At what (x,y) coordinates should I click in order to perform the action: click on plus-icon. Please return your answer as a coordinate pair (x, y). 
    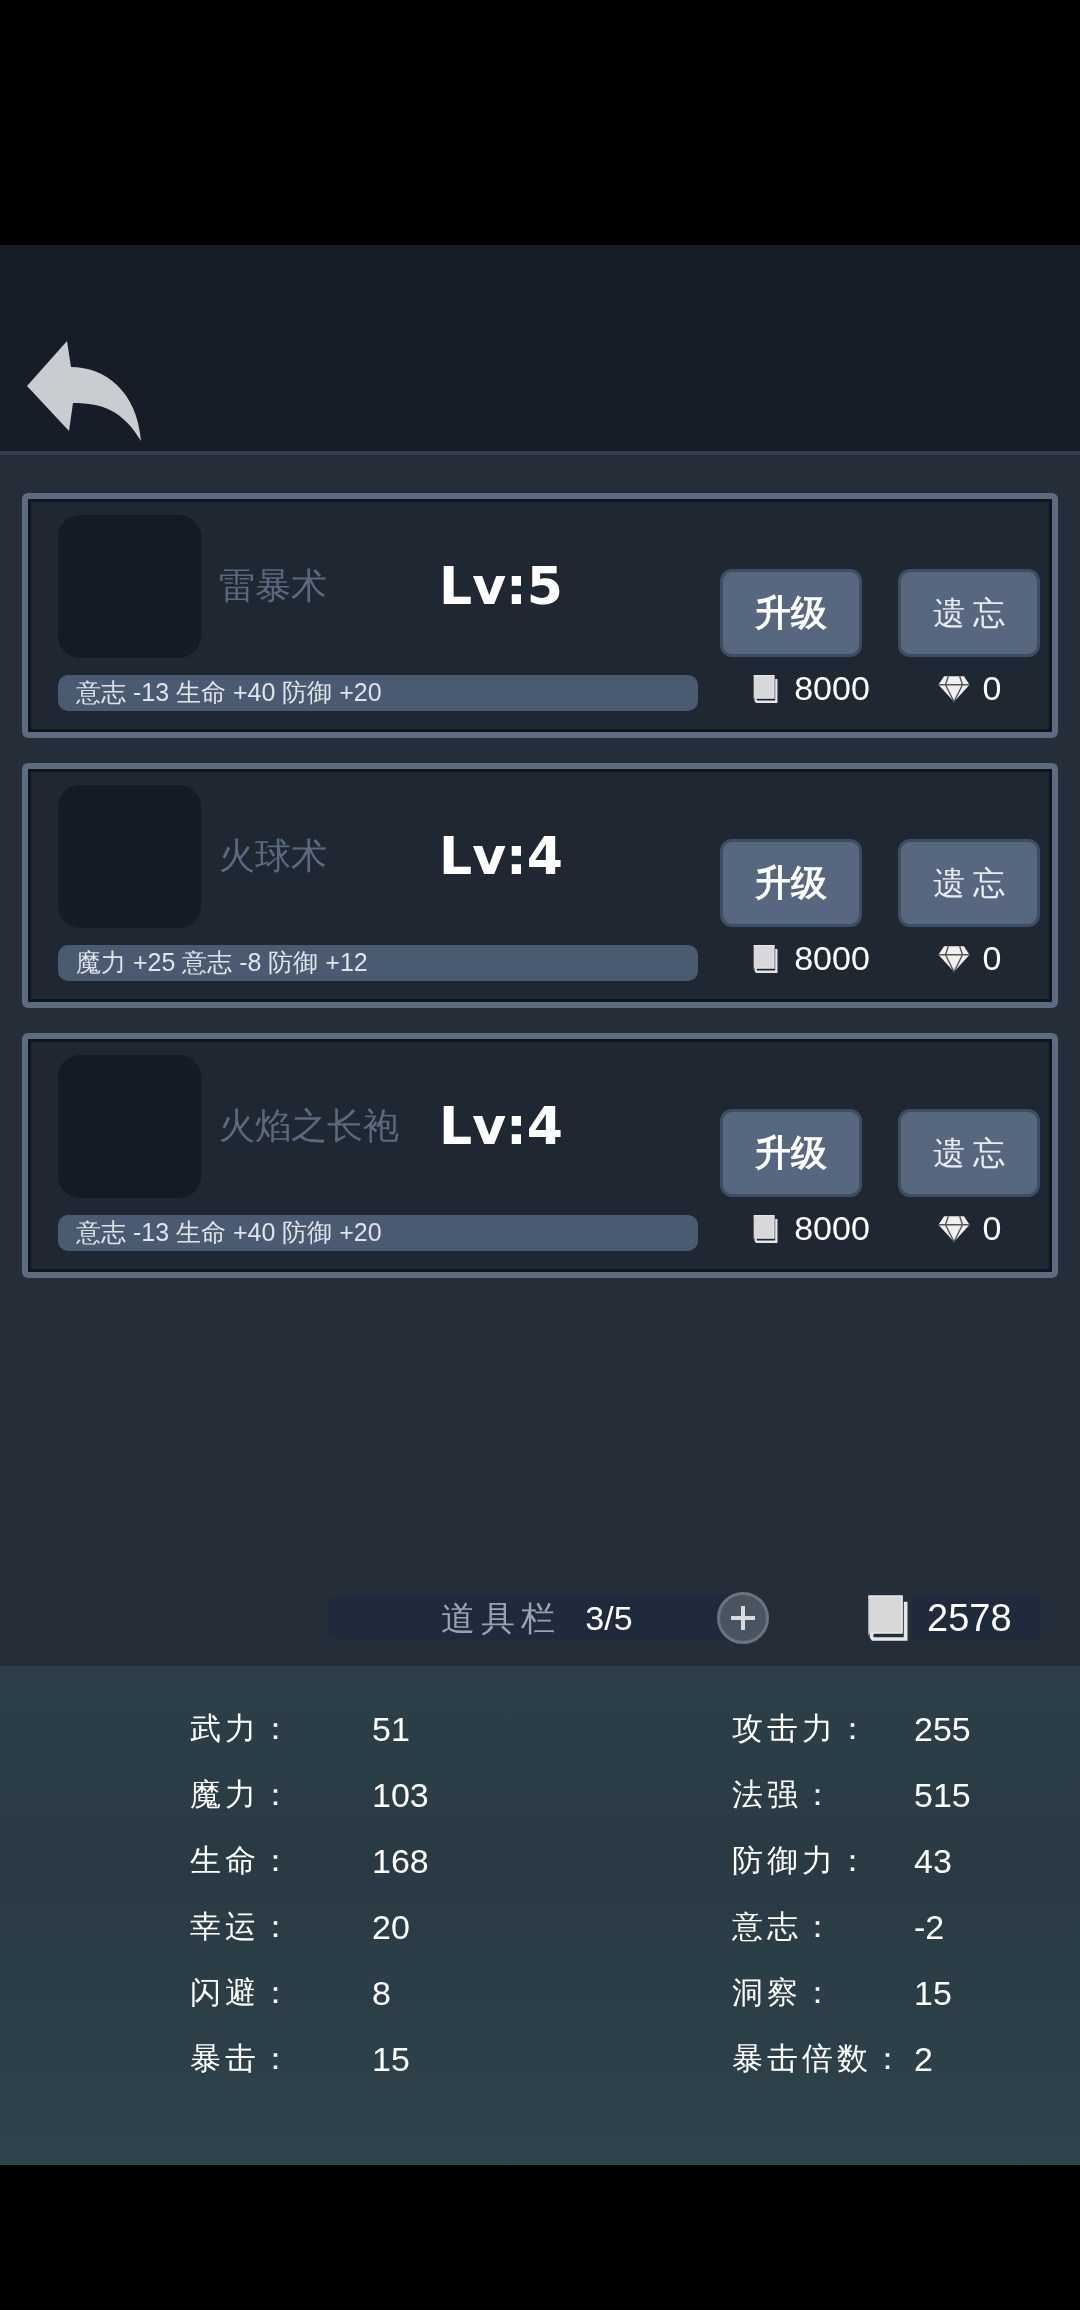
    Looking at the image, I should click on (743, 1618).